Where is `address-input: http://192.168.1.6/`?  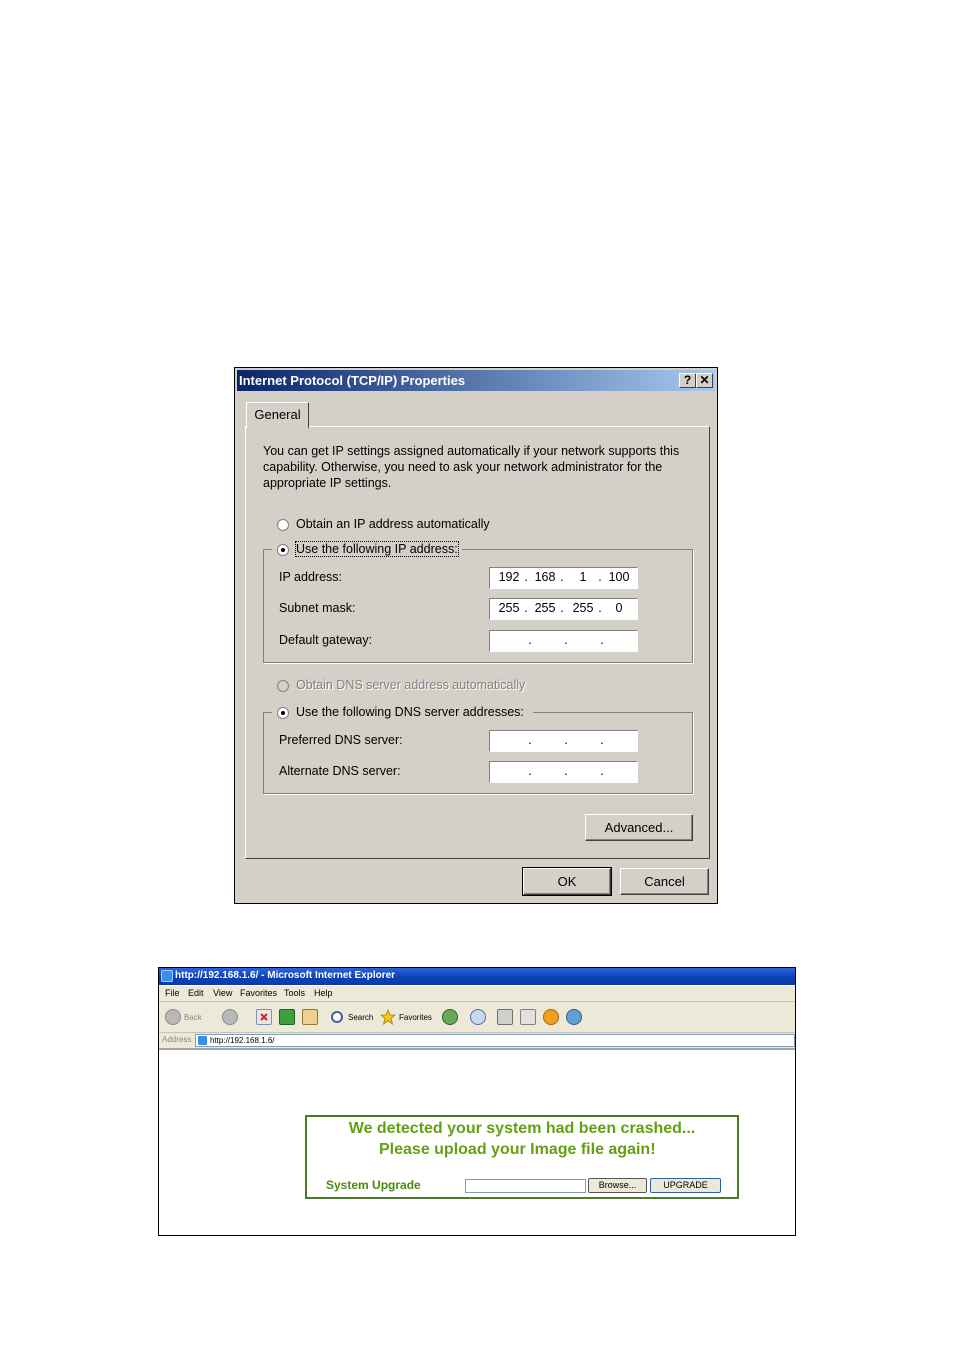 address-input: http://192.168.1.6/ is located at coordinates (495, 1040).